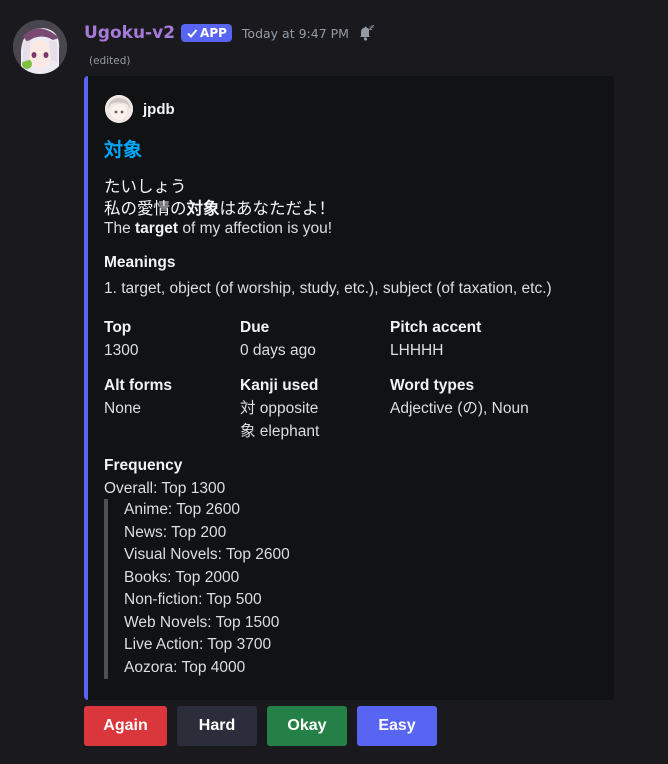 The height and width of the screenshot is (764, 668). What do you see at coordinates (118, 327) in the screenshot?
I see `top-label: Top` at bounding box center [118, 327].